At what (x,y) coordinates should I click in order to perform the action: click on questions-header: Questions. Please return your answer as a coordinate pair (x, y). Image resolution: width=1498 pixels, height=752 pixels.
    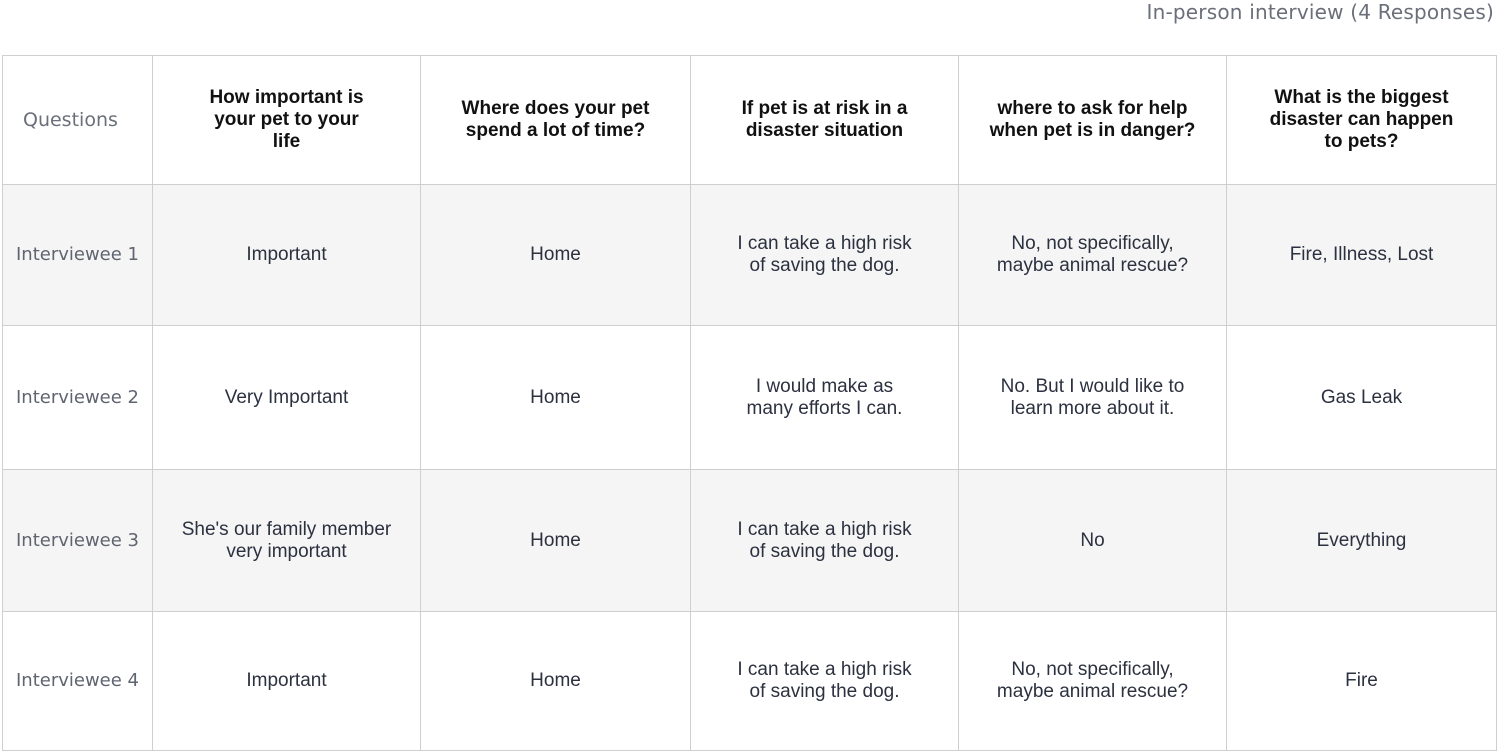
    Looking at the image, I should click on (77, 120).